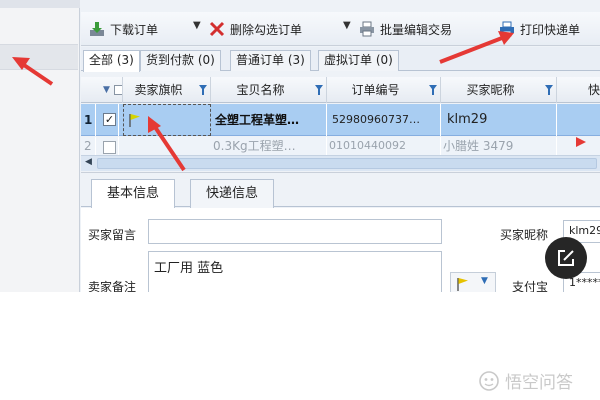  Describe the element at coordinates (593, 90) in the screenshot. I see `column-express-label: 快` at that location.